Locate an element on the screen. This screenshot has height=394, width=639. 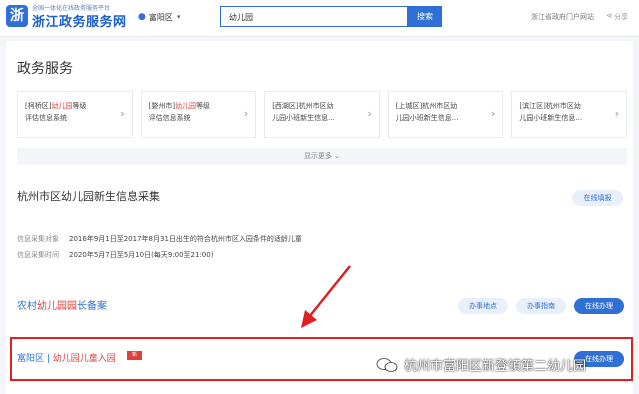
card-text: [西湖区]杭州市区幼 is located at coordinates (303, 106).